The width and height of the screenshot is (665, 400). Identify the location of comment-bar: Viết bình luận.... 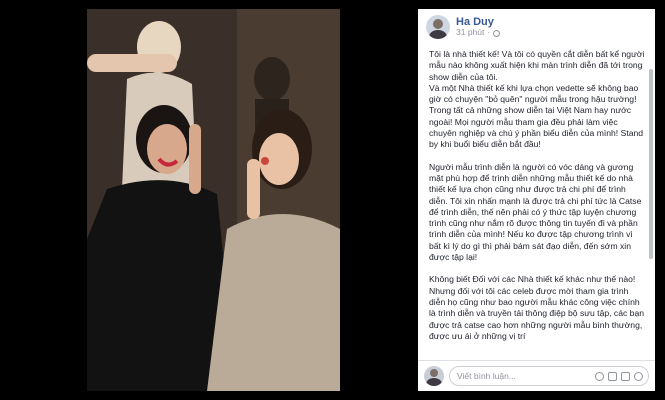
(536, 375).